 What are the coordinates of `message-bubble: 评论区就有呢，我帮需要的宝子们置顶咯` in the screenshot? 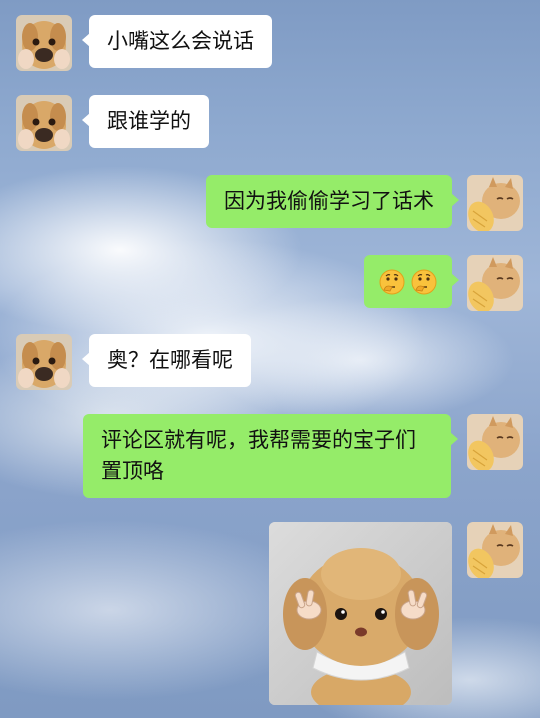 It's located at (270, 456).